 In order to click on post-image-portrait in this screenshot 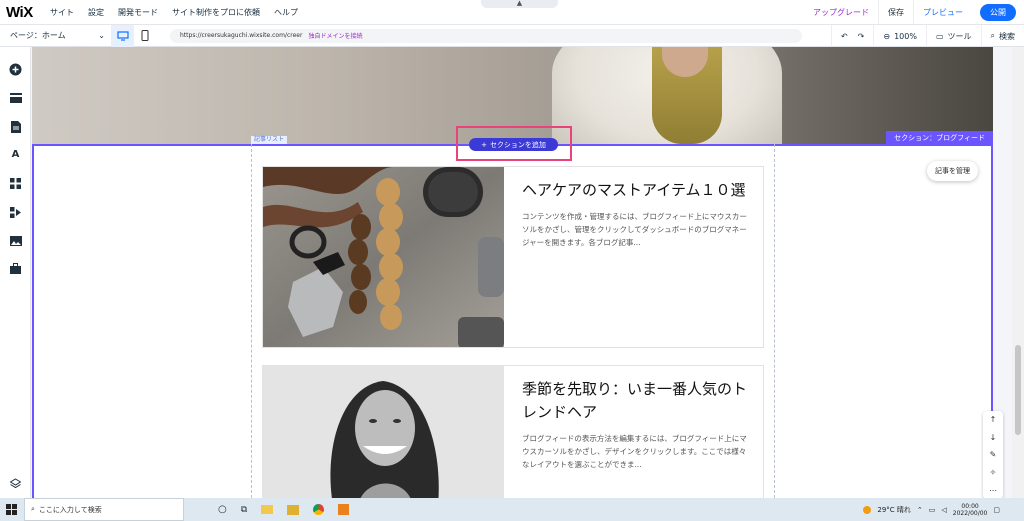, I will do `click(383, 432)`.